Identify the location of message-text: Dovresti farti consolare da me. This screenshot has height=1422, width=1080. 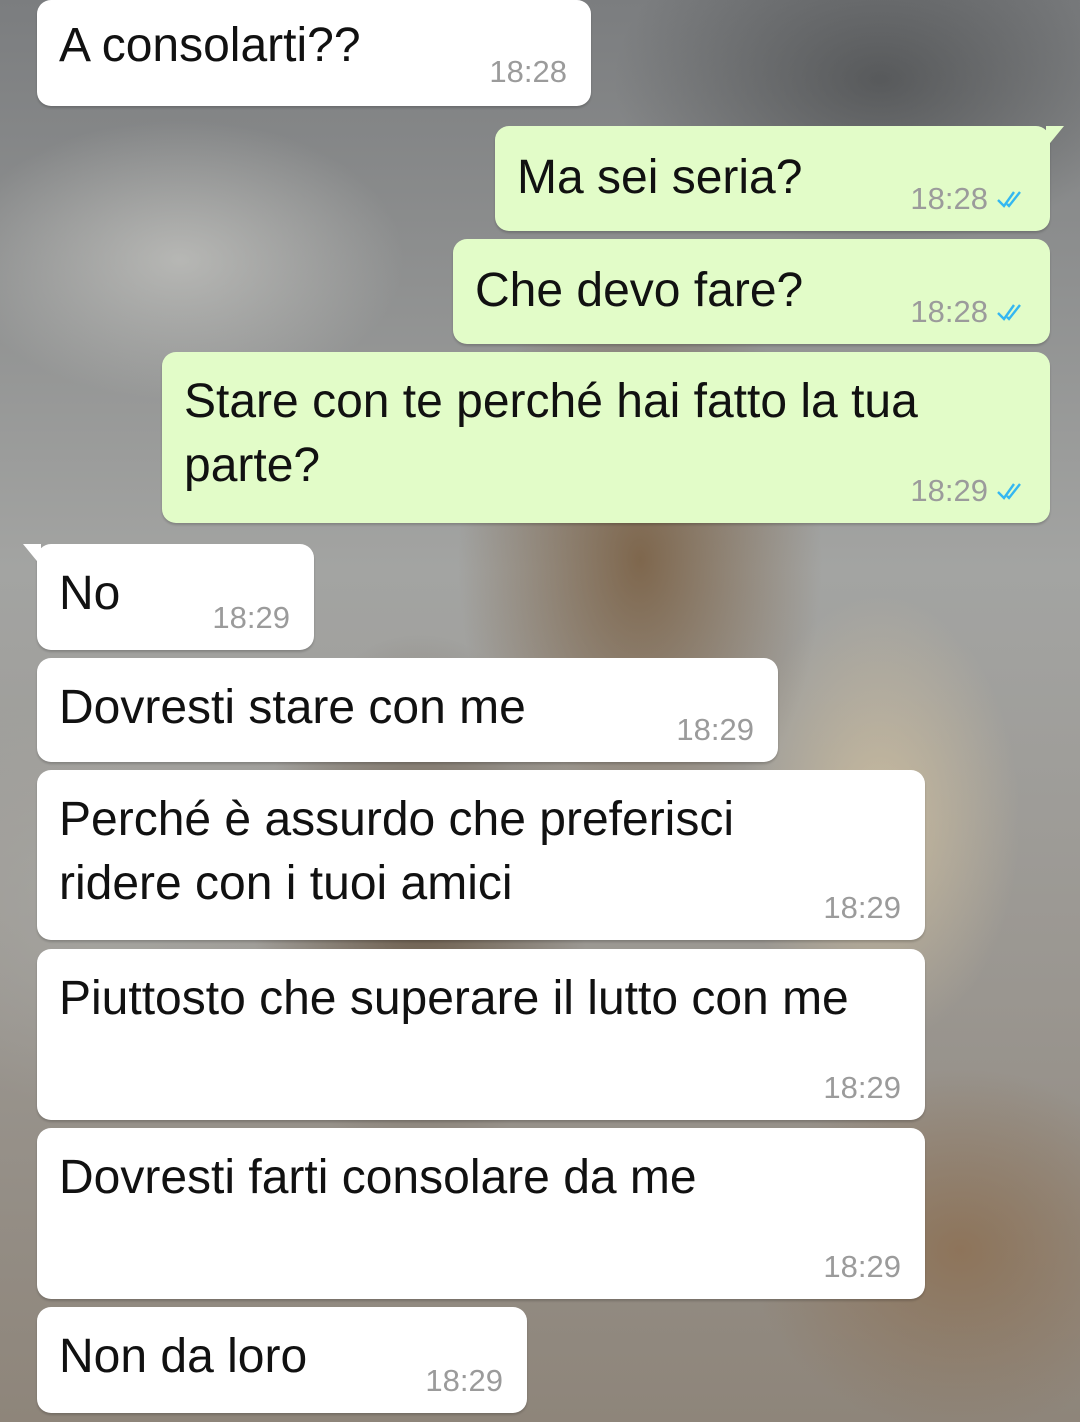
(378, 1177).